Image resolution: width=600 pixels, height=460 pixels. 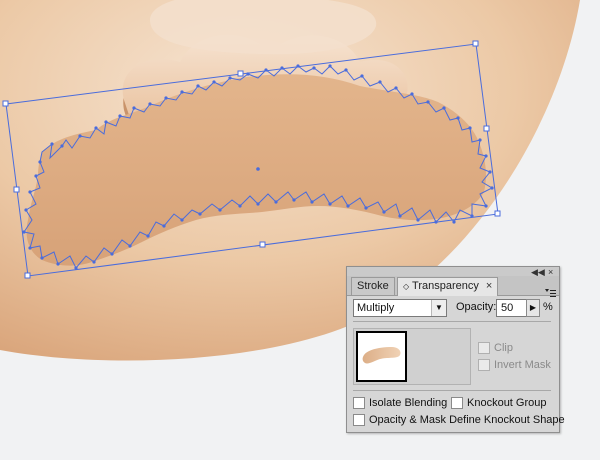 I want to click on updown-arrows-icon: ◇, so click(x=406, y=286).